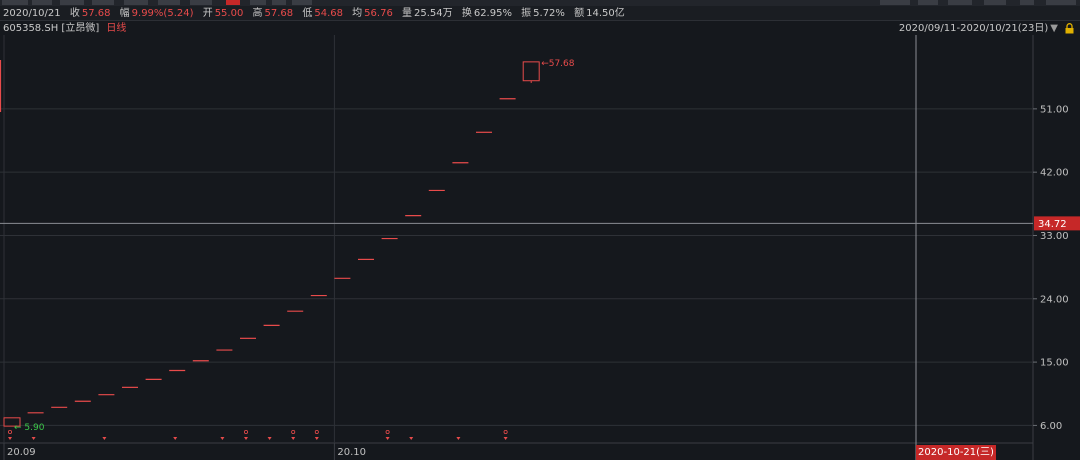  I want to click on min-price-label: ← 5.90, so click(29, 428).